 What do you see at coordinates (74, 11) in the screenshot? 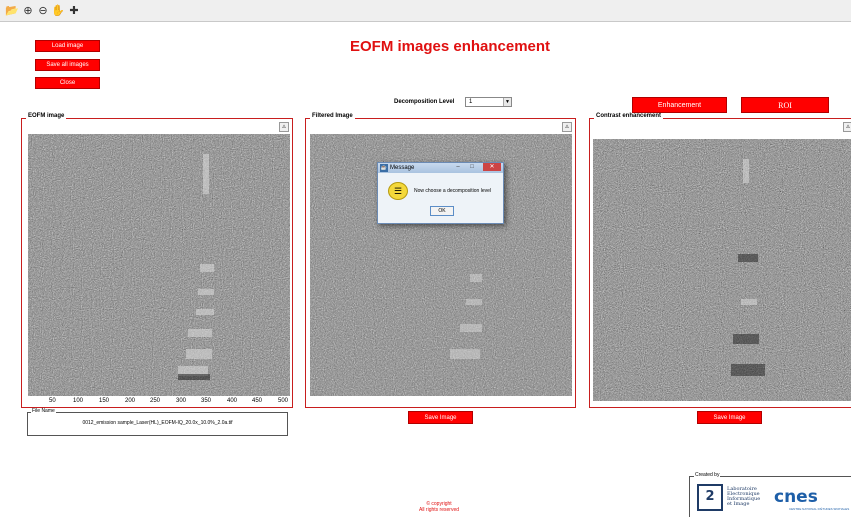
I see `data-cursor-icon: ✚` at bounding box center [74, 11].